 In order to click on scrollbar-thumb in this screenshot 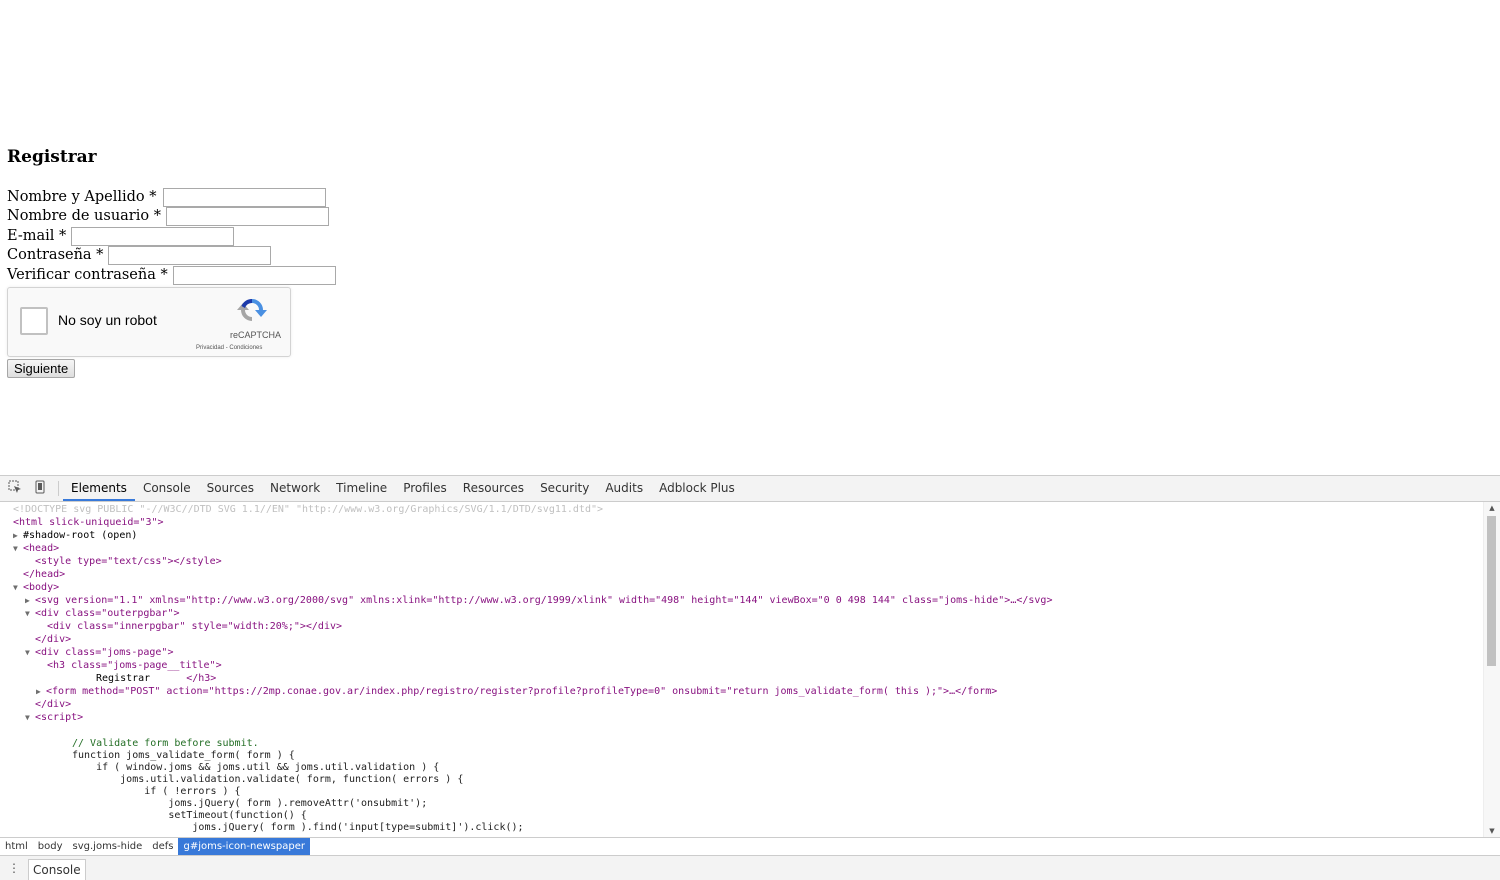, I will do `click(1491, 591)`.